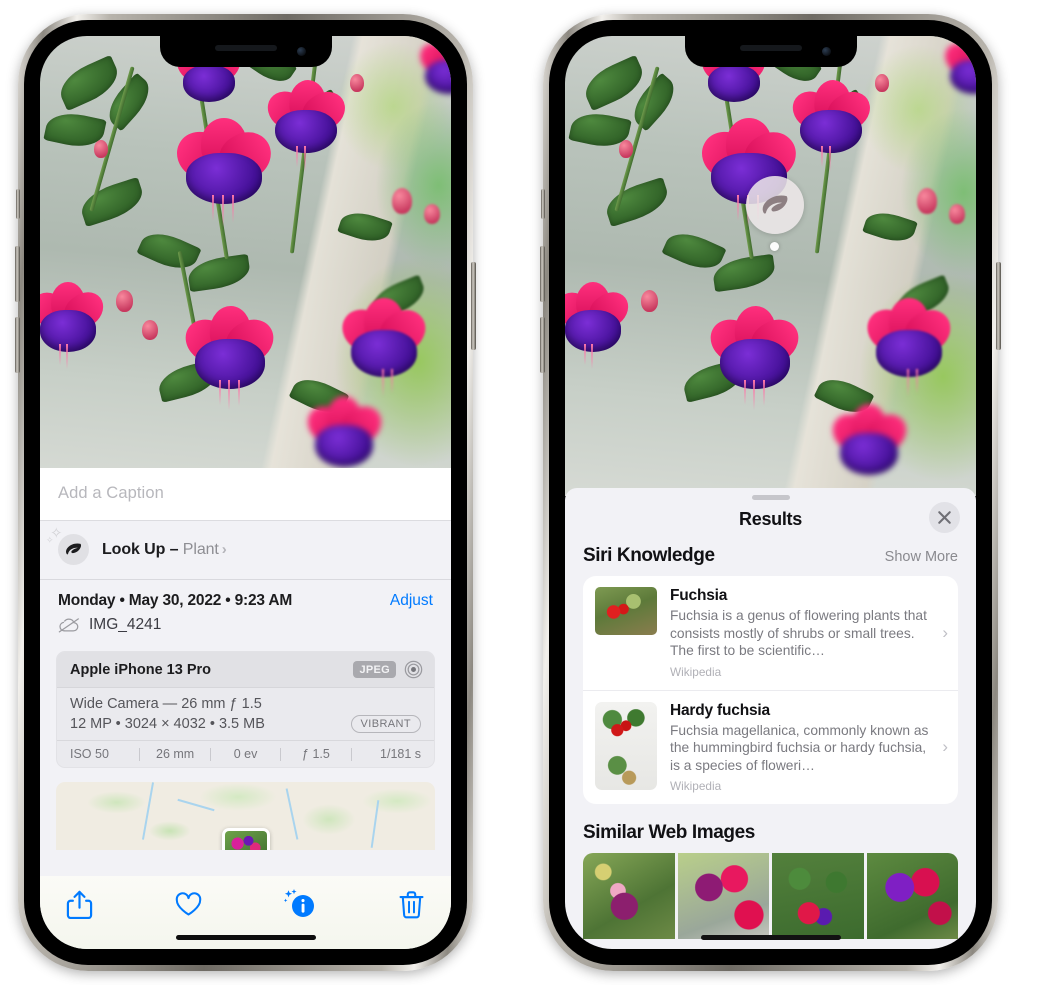 This screenshot has width=1055, height=985. I want to click on exif-size-row: 12 MP • 3024 × 4032 • 3.5 MB VIBRANT, so click(245, 724).